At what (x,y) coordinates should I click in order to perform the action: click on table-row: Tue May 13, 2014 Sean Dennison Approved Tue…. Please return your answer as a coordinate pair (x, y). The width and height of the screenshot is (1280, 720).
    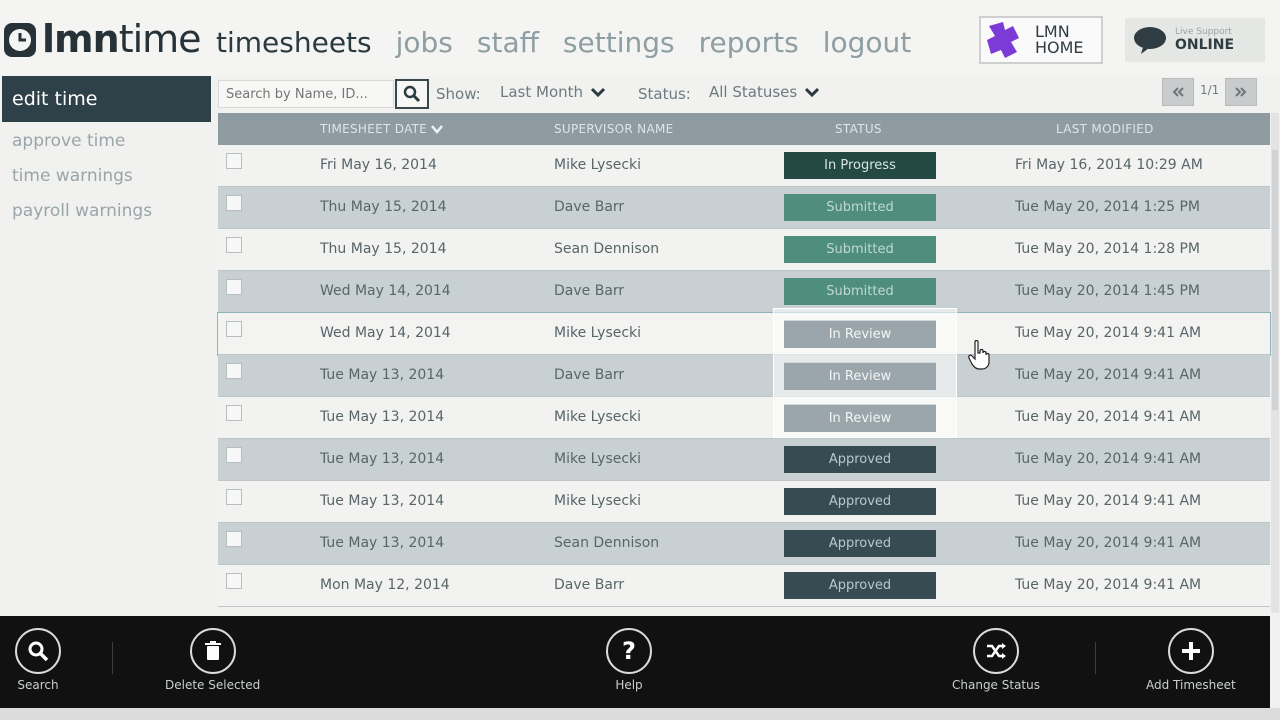
    Looking at the image, I should click on (744, 544).